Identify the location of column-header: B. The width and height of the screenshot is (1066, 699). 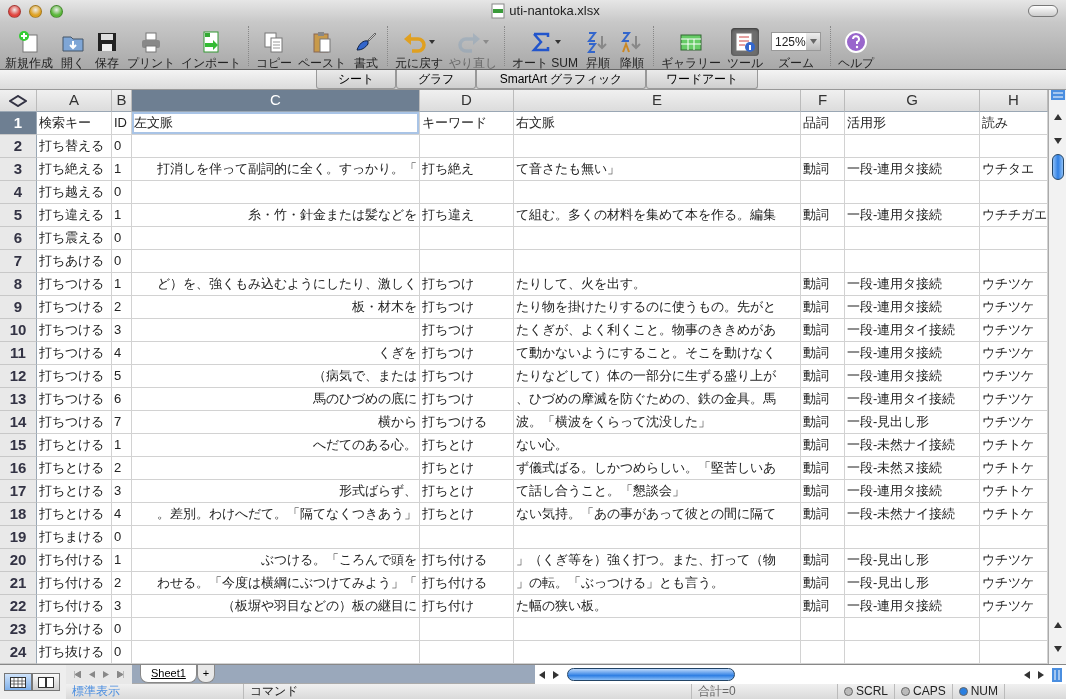
(122, 101).